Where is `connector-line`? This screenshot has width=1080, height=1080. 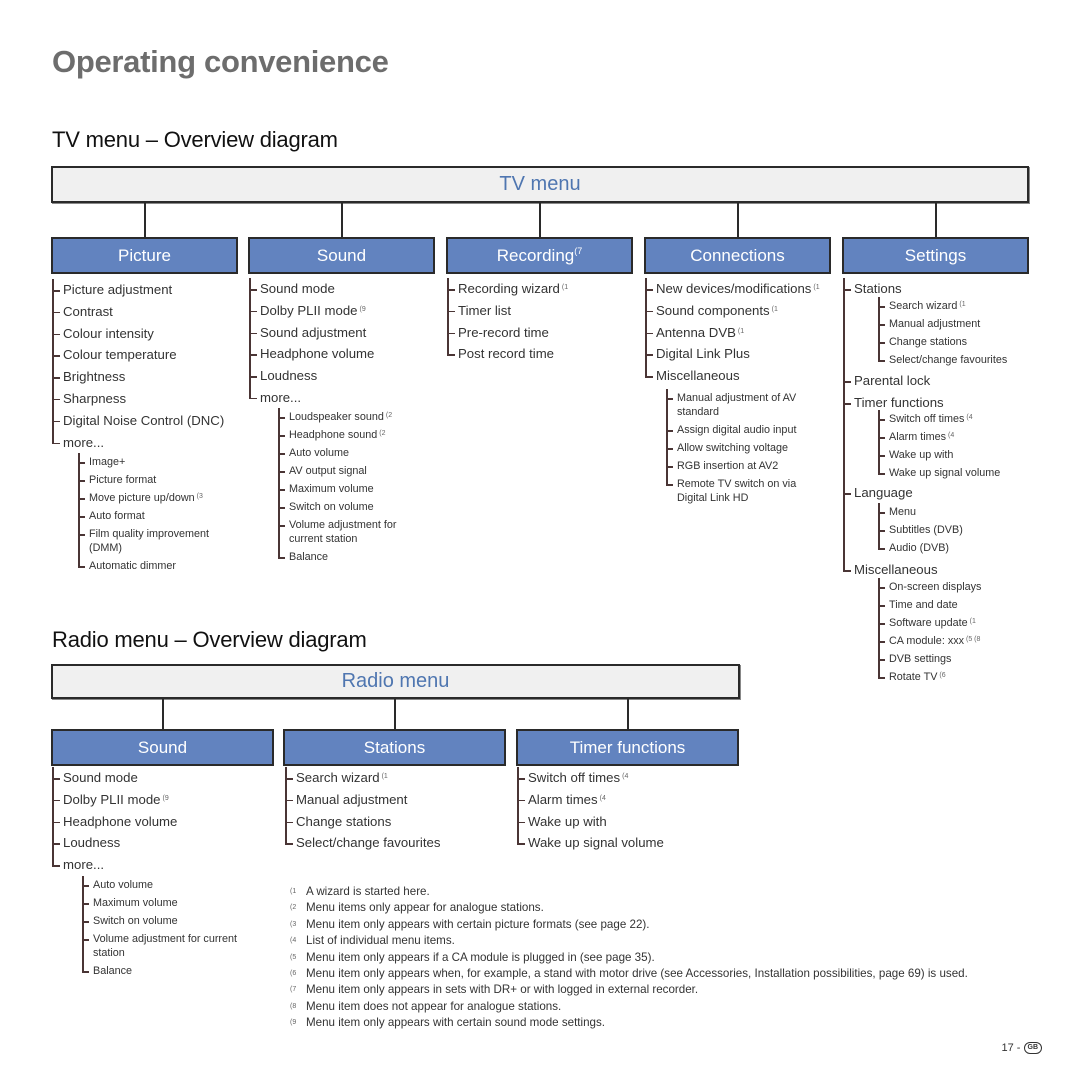
connector-line is located at coordinates (144, 220).